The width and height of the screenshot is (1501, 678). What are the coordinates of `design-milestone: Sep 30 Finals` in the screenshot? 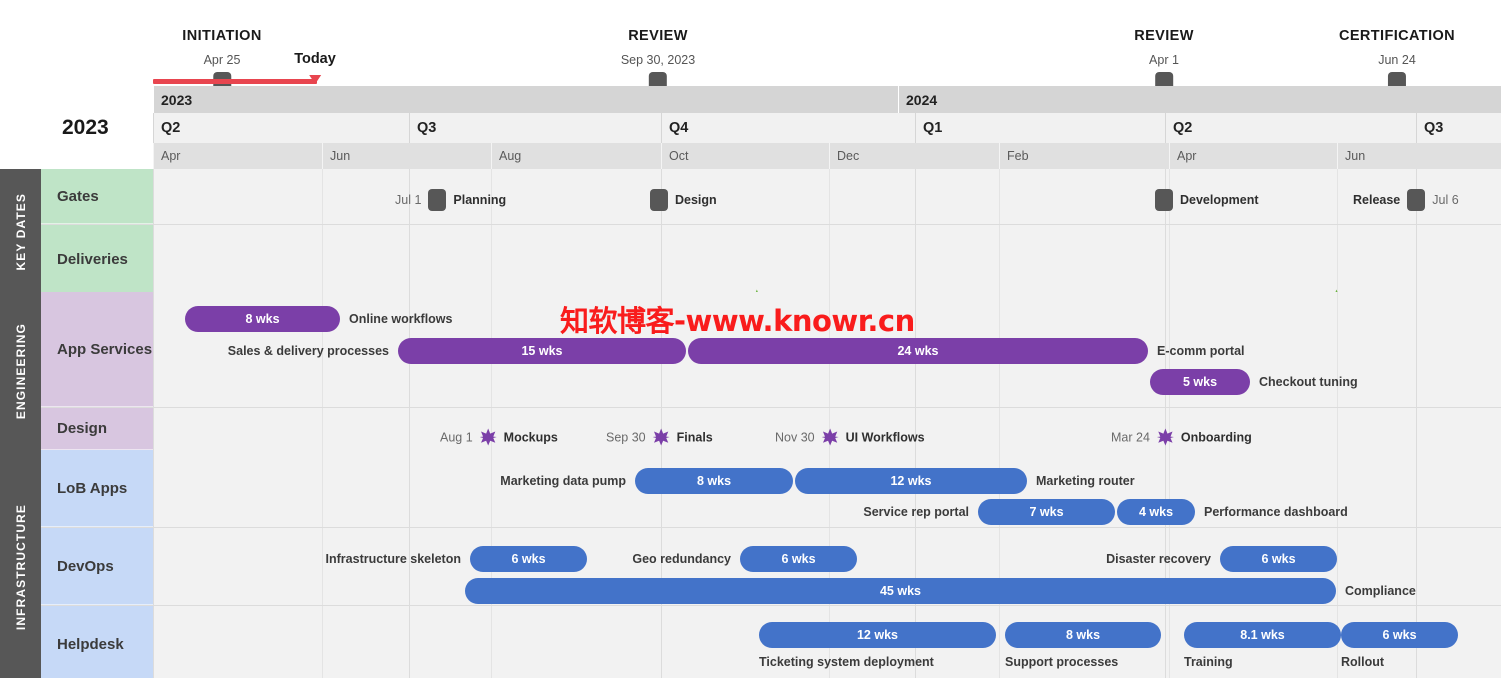 It's located at (659, 437).